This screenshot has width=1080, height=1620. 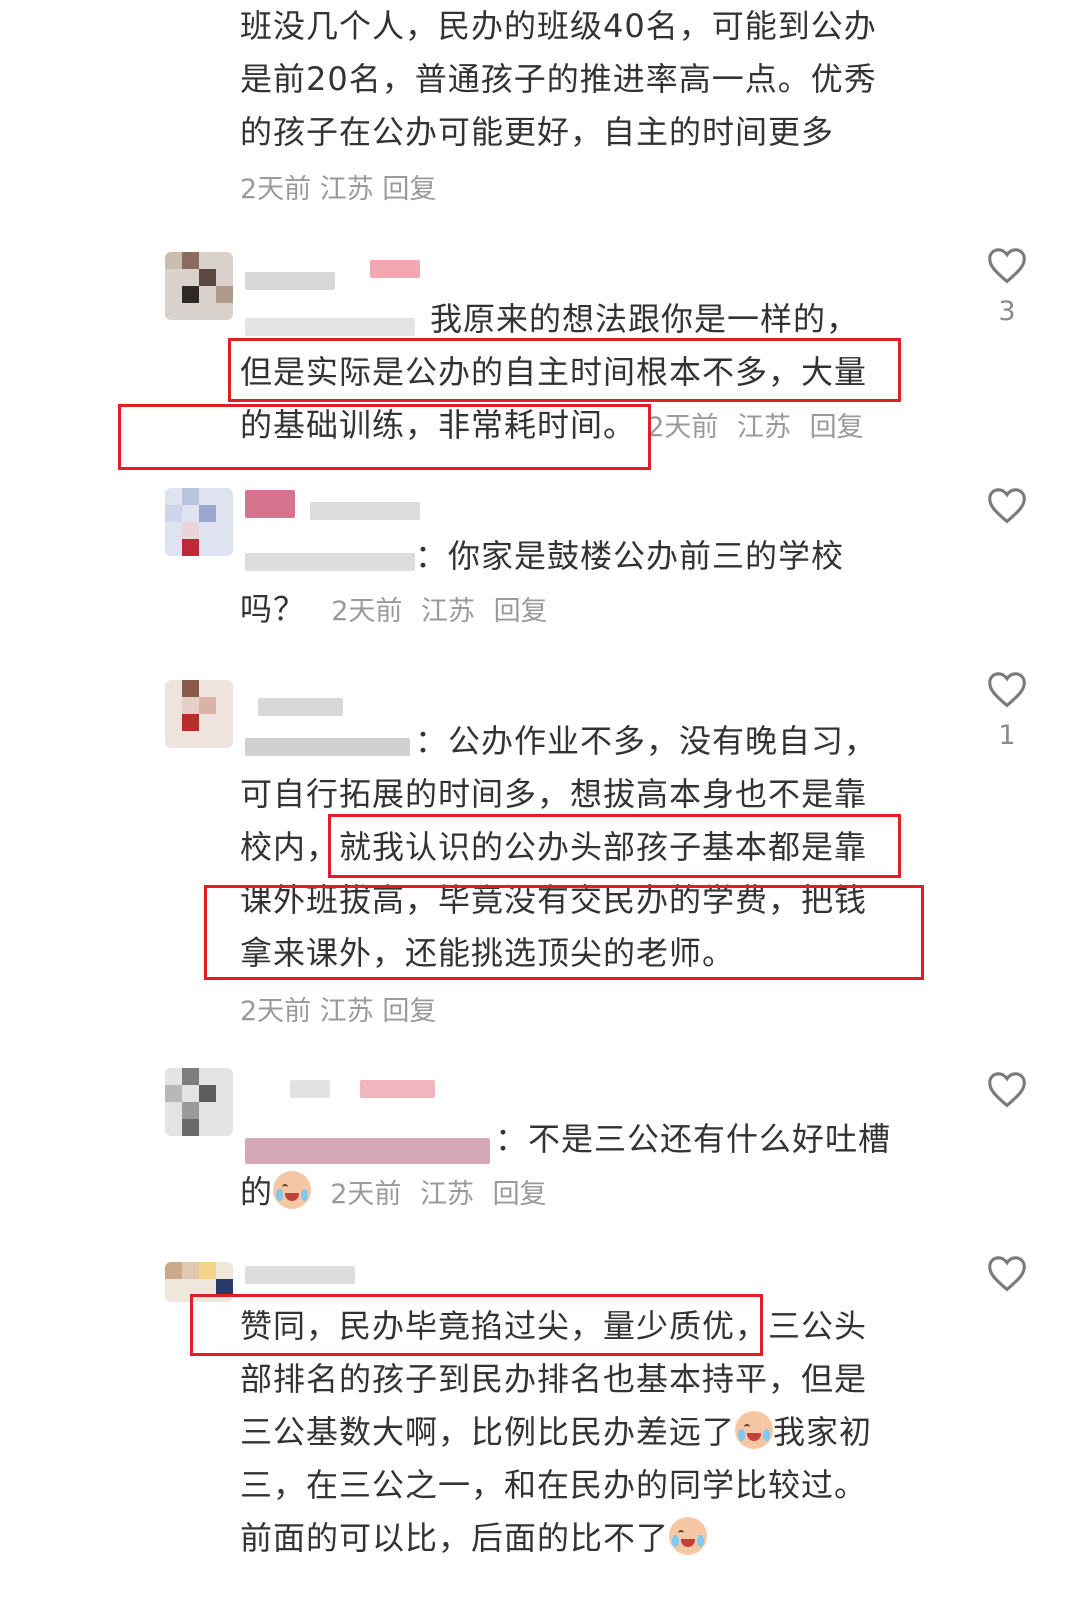 I want to click on comment-5-line-2-text: 的, so click(x=257, y=1192).